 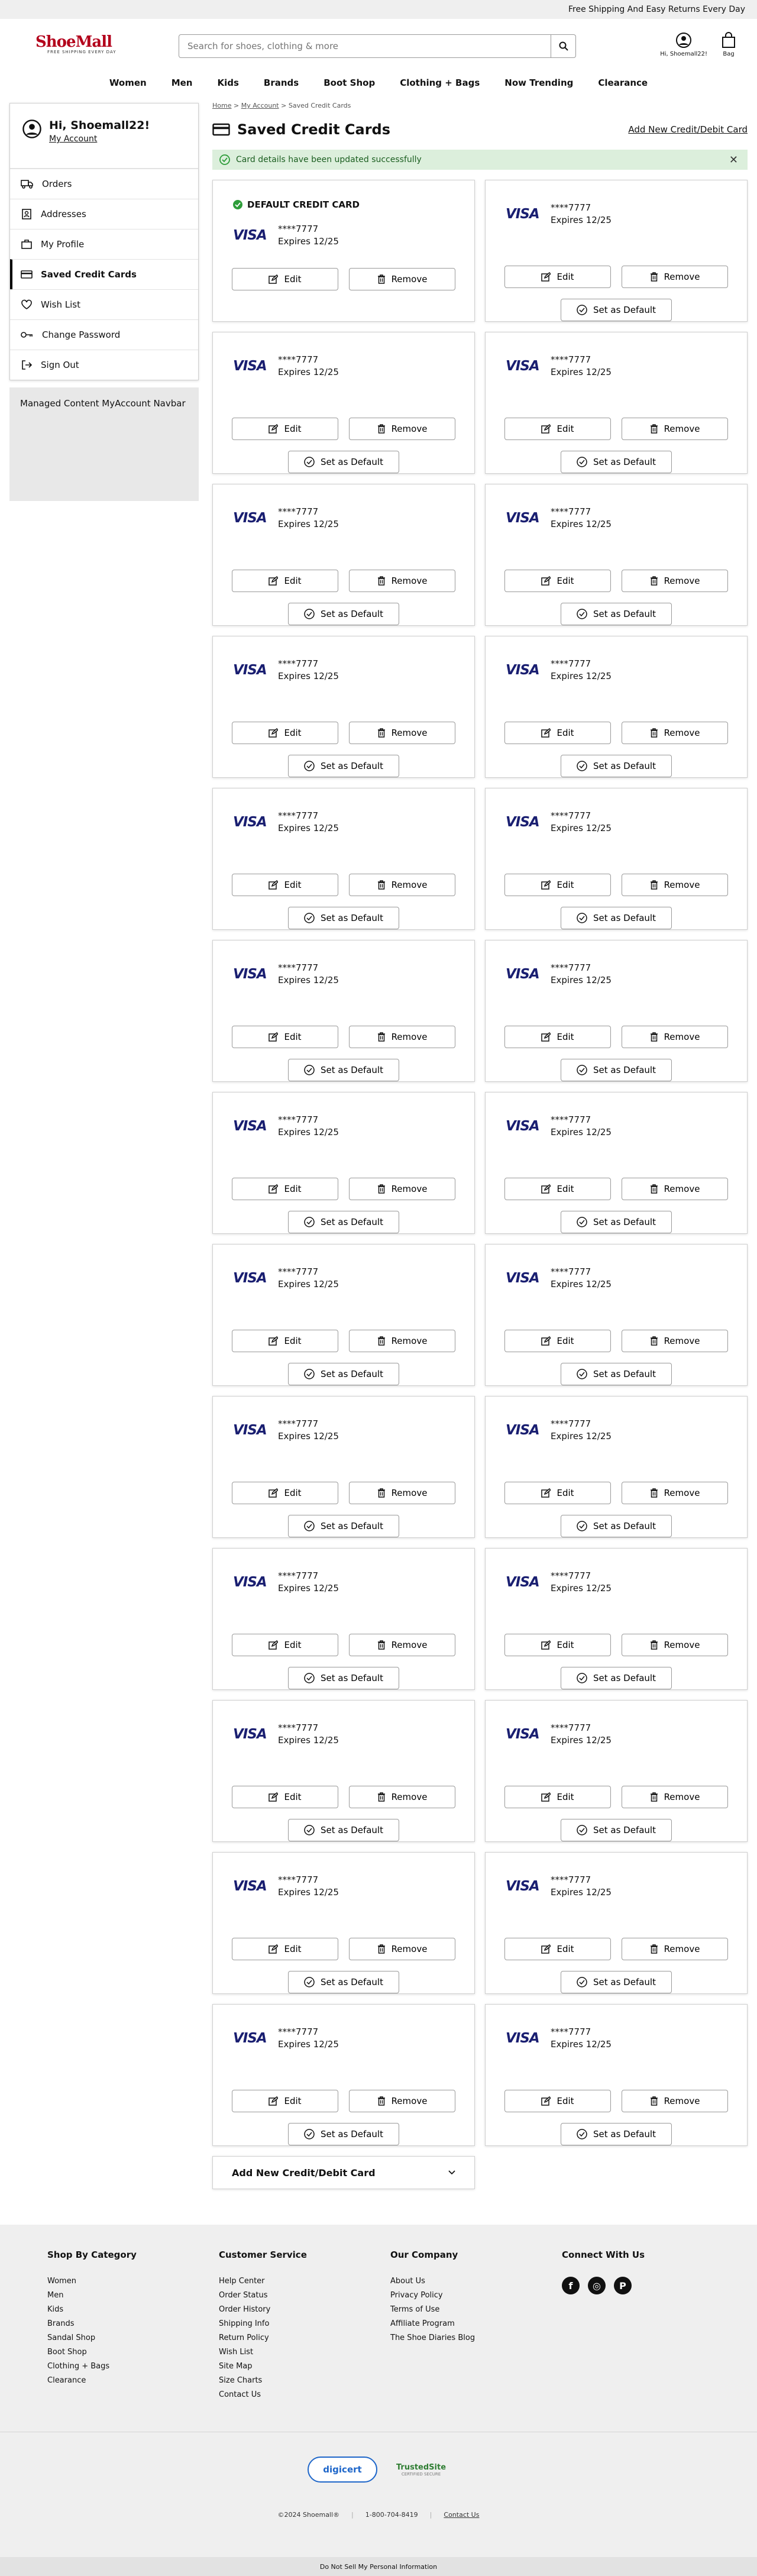 I want to click on do-not-sell-link: Do Not Sell My Personal Information, so click(x=378, y=2567).